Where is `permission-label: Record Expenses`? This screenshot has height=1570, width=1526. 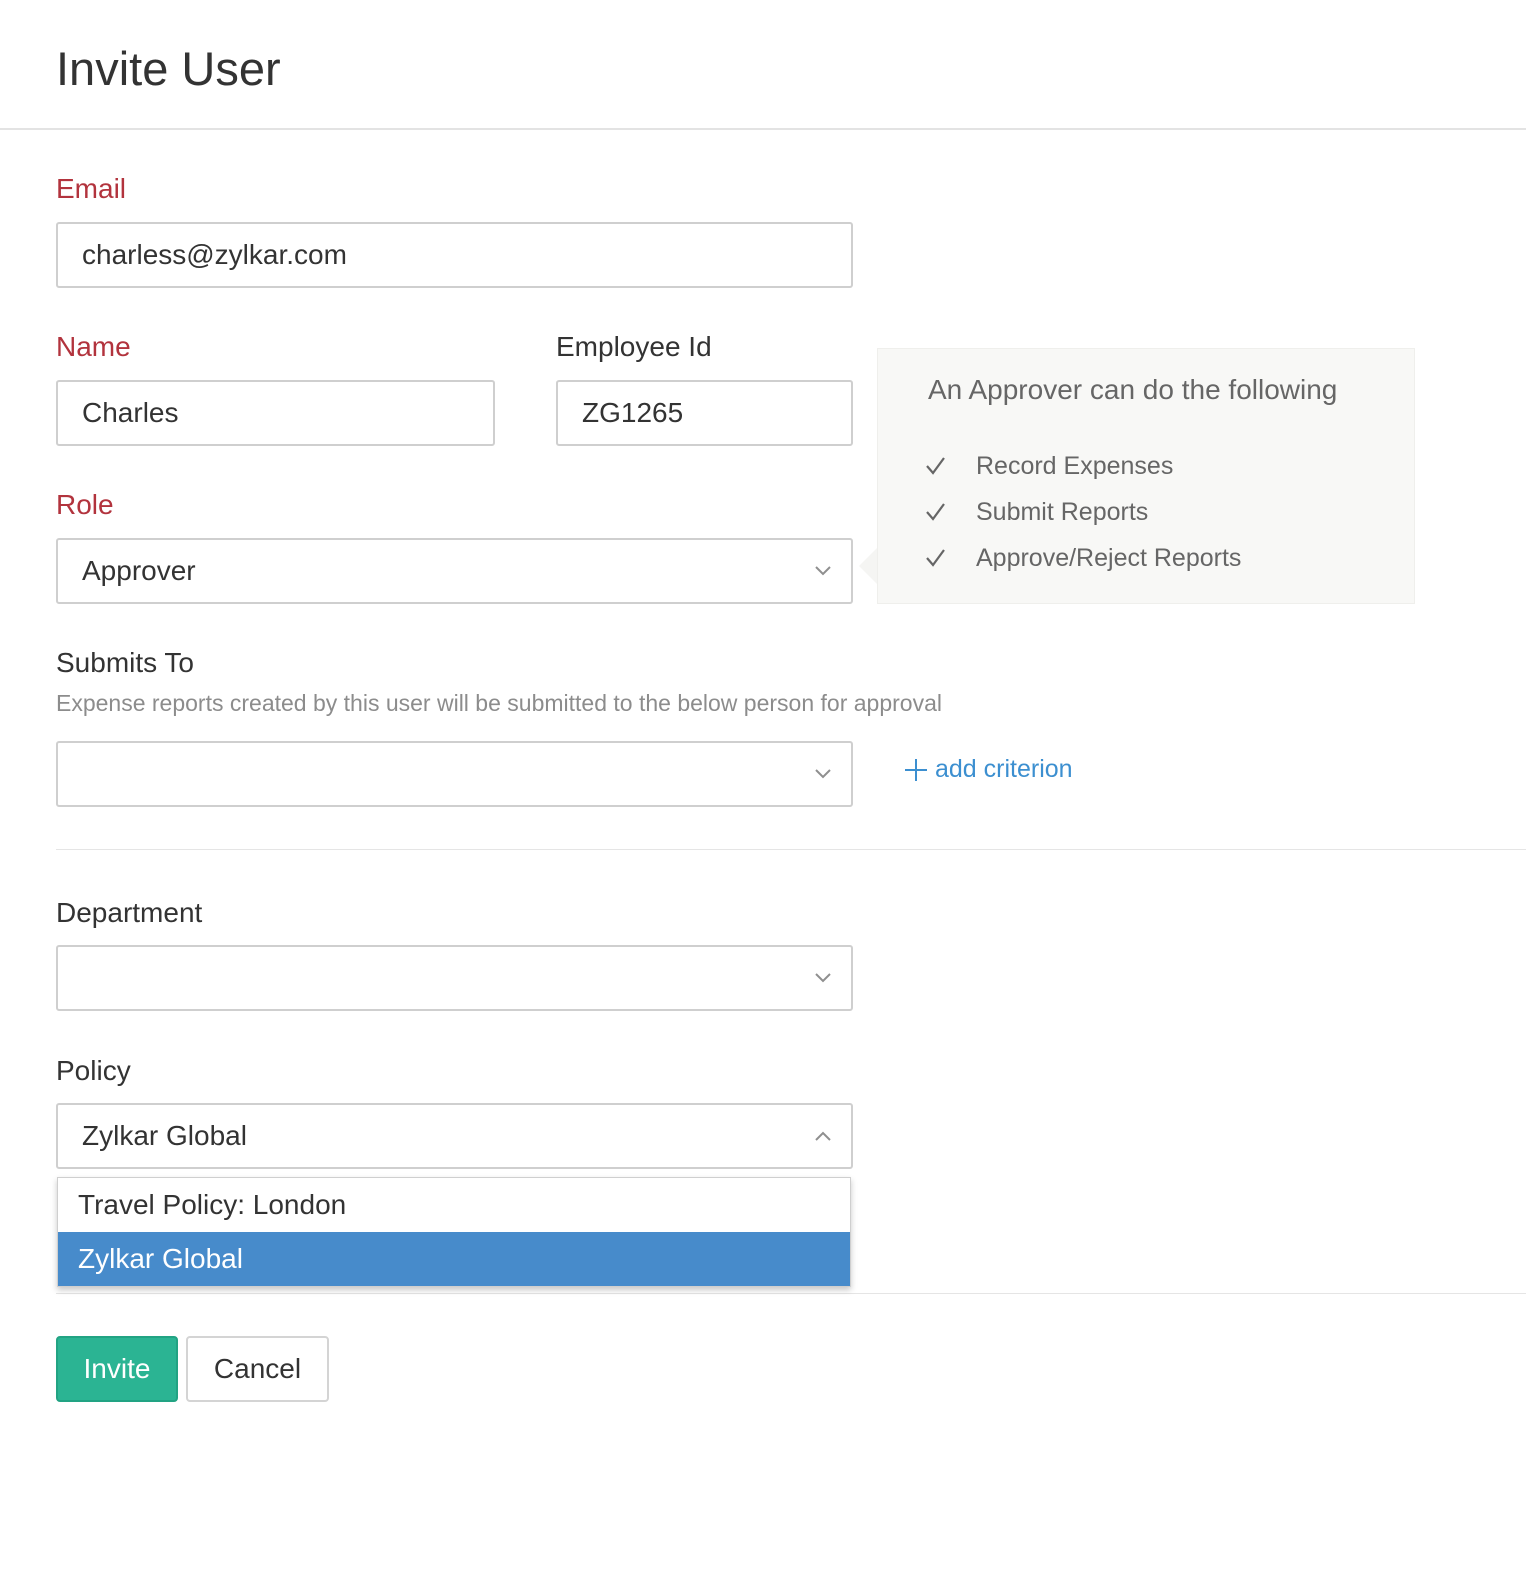 permission-label: Record Expenses is located at coordinates (1075, 465).